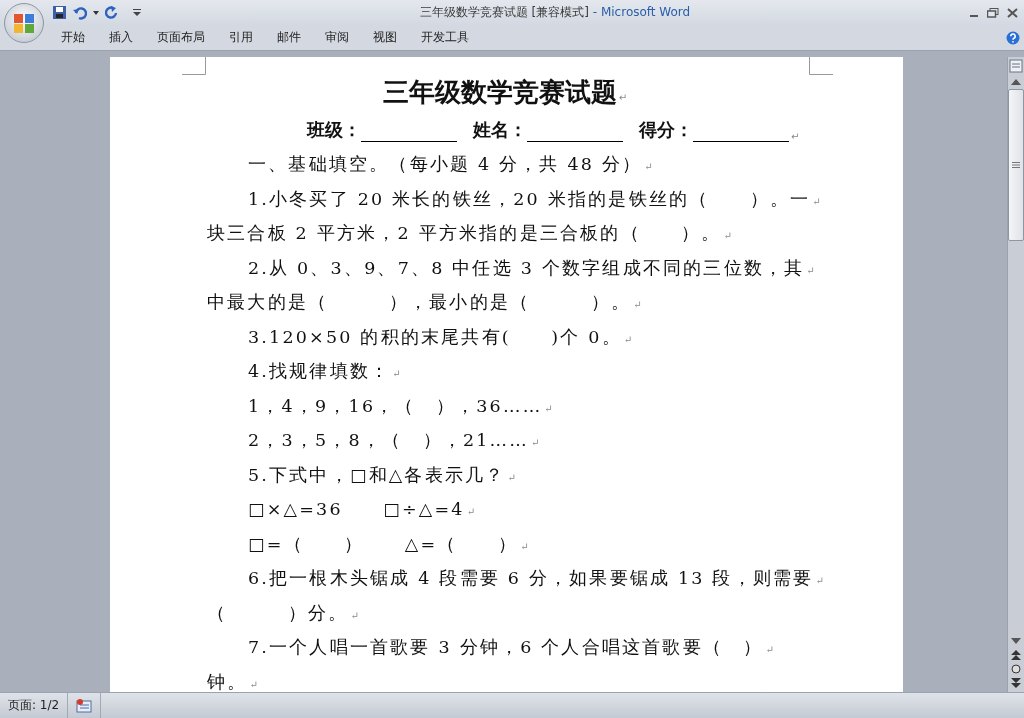 This screenshot has height=718, width=1024. What do you see at coordinates (471, 234) in the screenshot?
I see `question-text: 块三合板 2 平方米，2 平方米指的是三合板的（ ）。↵` at bounding box center [471, 234].